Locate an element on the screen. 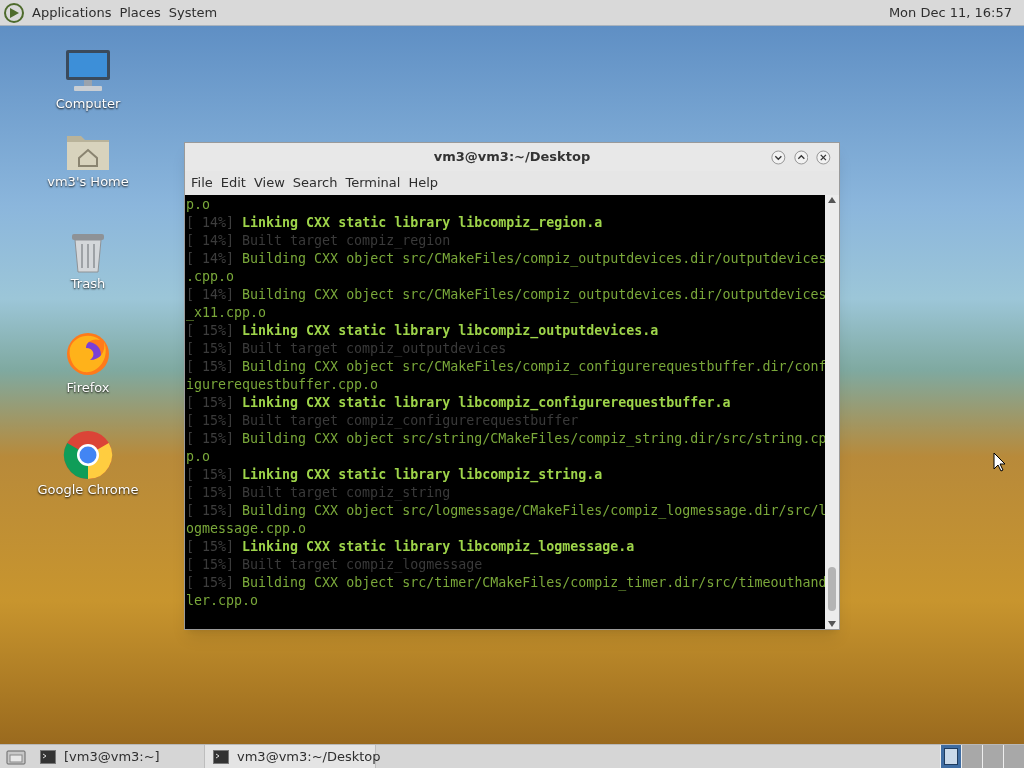  terminal-line: [ 15%] Building CXX object src/string/CMakeFiles/compiz_string.dir/src/string.cp is located at coordinates (505, 439).